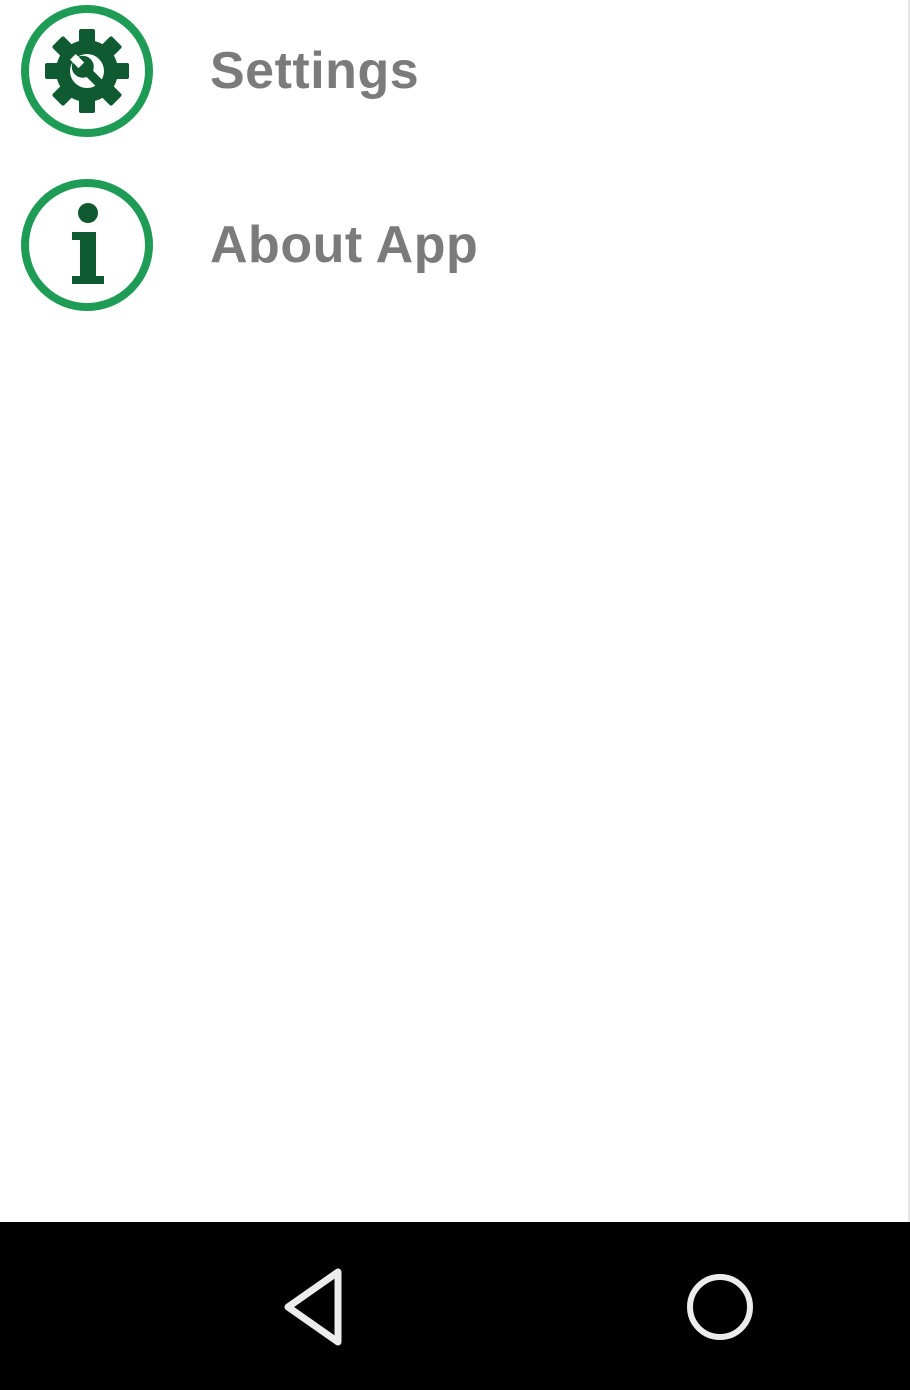 Image resolution: width=910 pixels, height=1390 pixels. What do you see at coordinates (454, 73) in the screenshot?
I see `menu-item-settings: Settings` at bounding box center [454, 73].